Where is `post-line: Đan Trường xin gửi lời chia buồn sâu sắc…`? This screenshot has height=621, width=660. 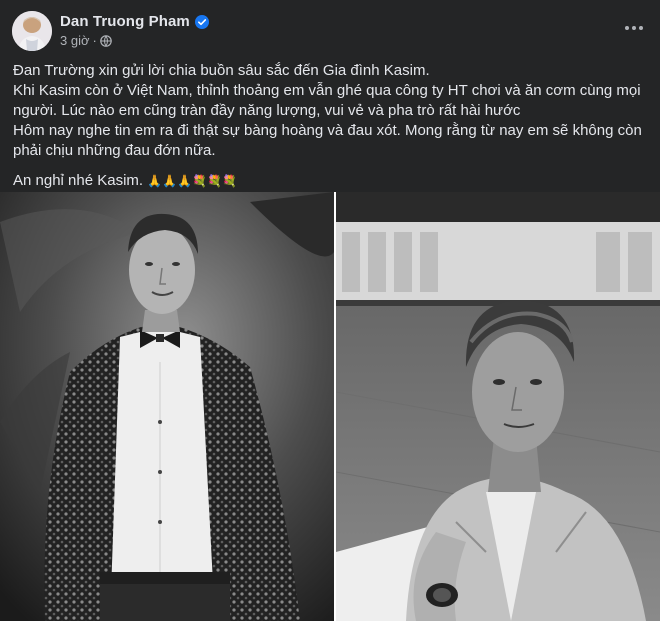 post-line: Đan Trường xin gửi lời chia buồn sâu sắc… is located at coordinates (221, 70).